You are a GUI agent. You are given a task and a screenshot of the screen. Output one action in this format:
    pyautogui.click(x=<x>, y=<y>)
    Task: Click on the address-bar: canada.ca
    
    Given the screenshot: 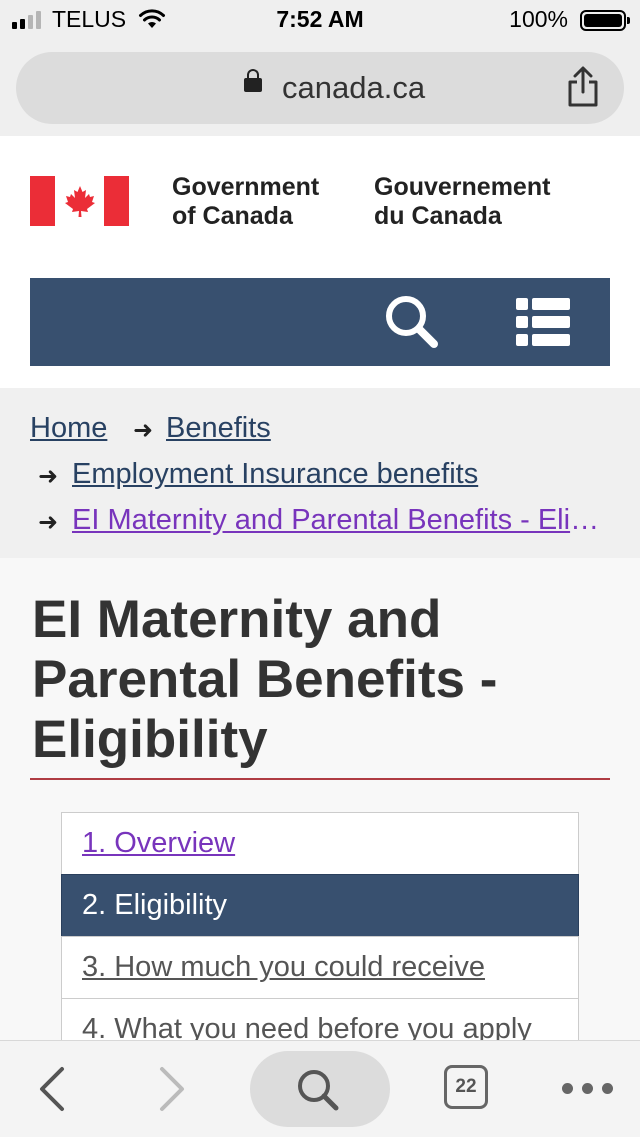 What is the action you would take?
    pyautogui.click(x=320, y=88)
    